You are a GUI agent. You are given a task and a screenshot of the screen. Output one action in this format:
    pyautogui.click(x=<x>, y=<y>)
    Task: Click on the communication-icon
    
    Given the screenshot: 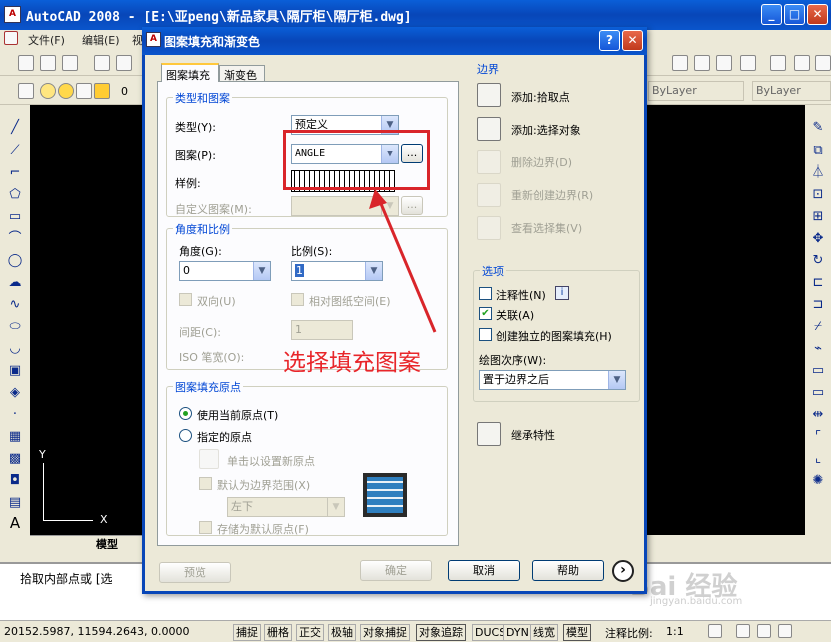 What is the action you would take?
    pyautogui.click(x=764, y=631)
    